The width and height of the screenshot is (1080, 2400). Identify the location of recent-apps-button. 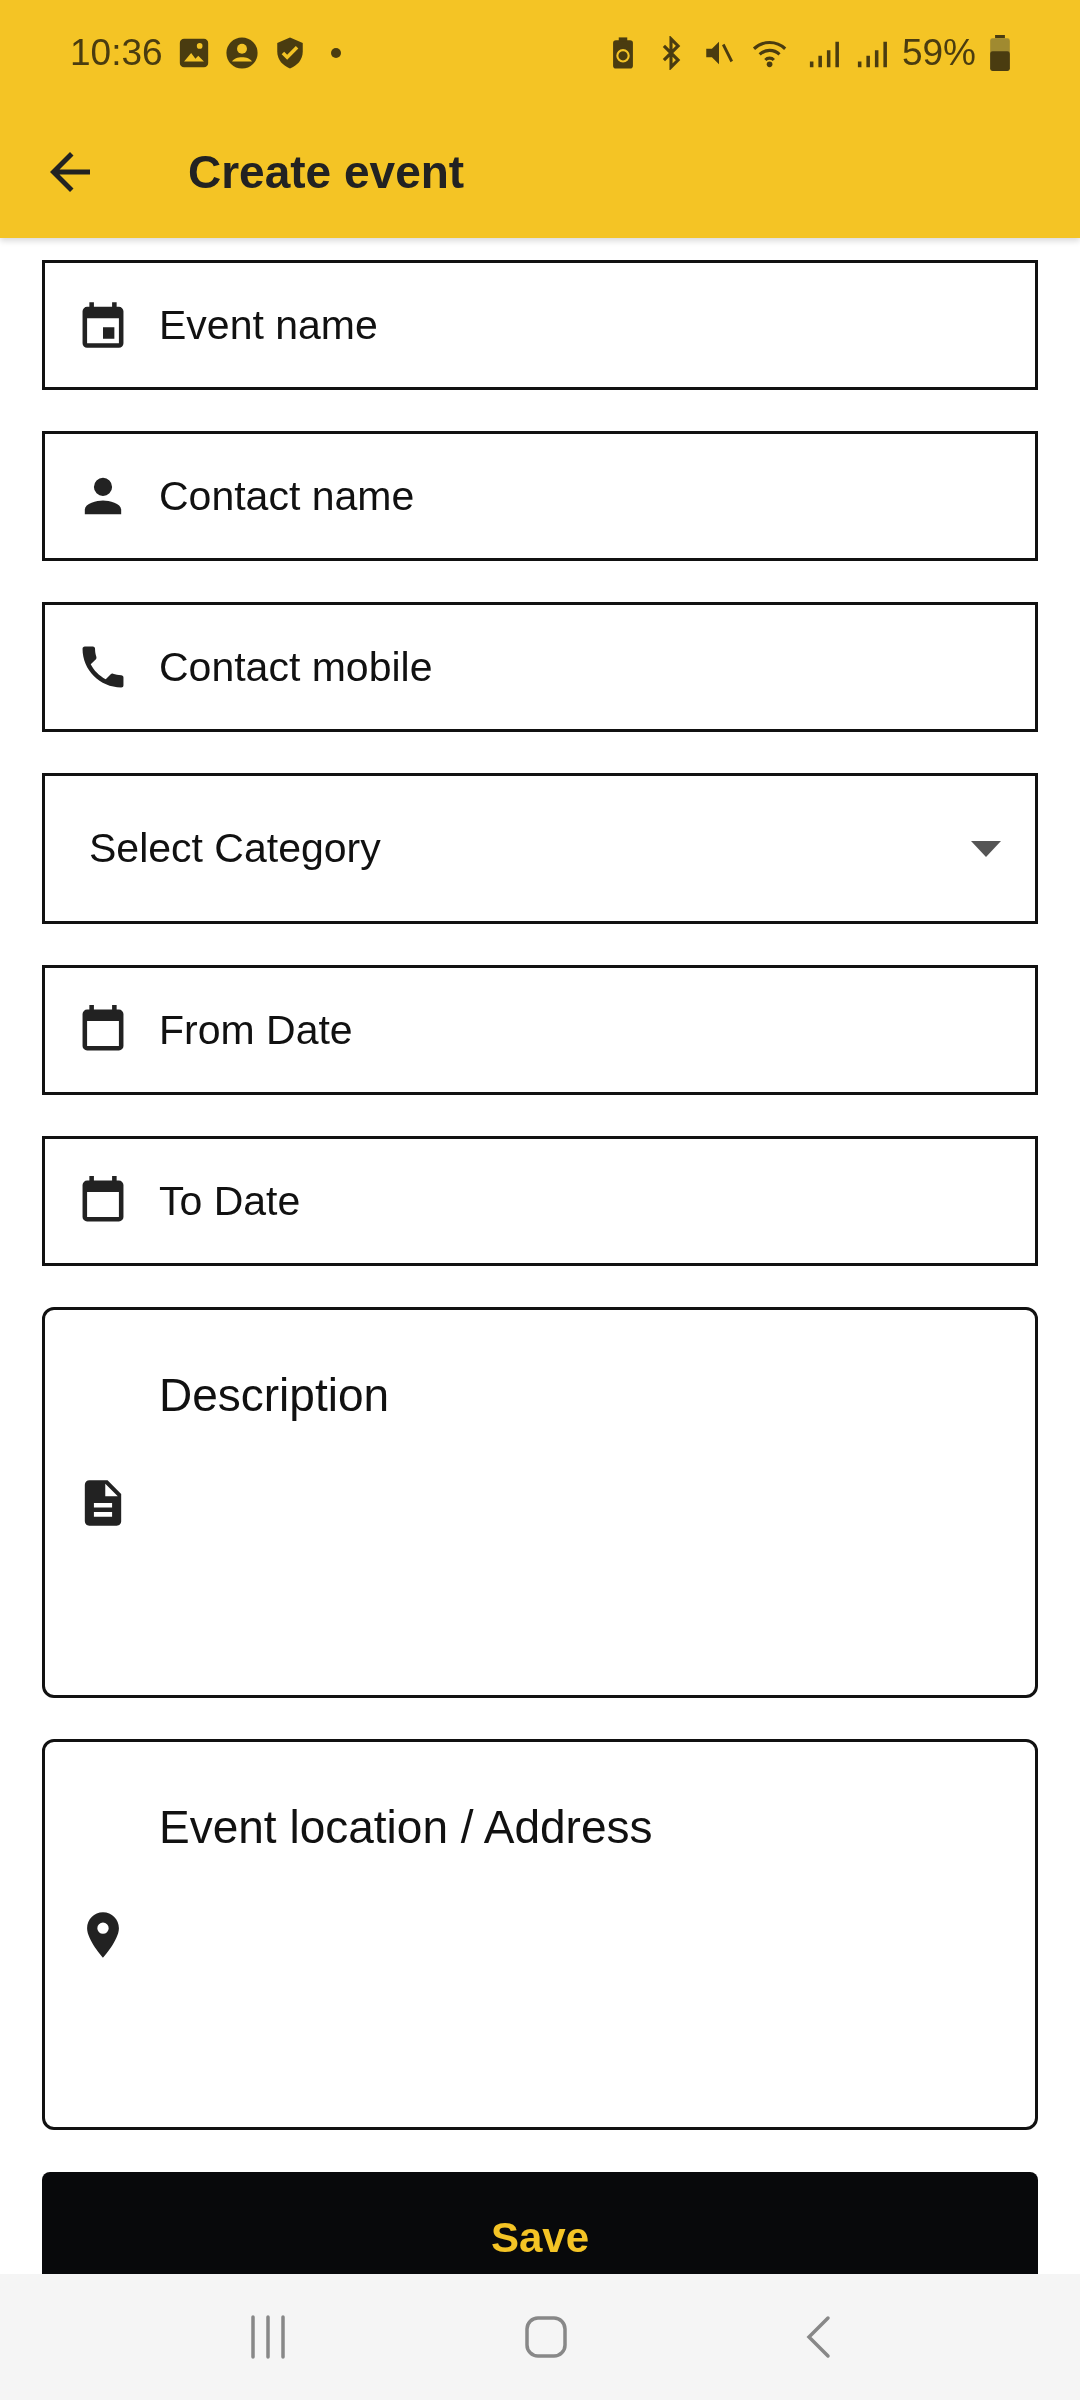
(268, 2337).